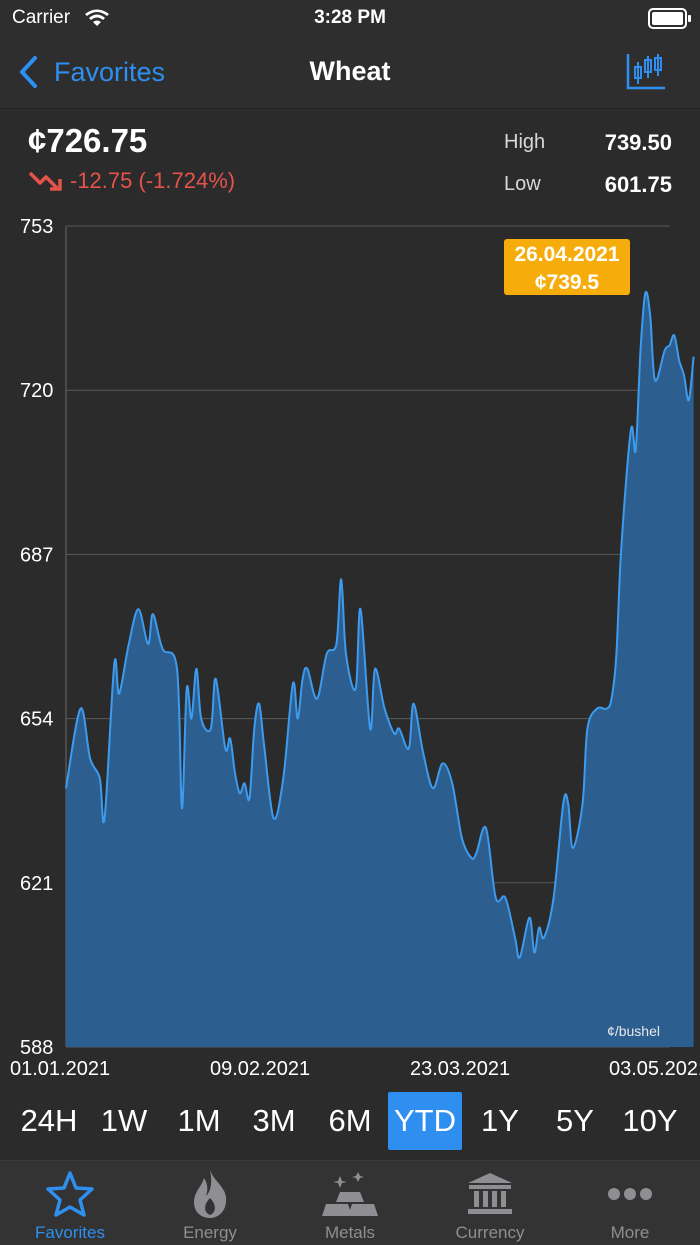 The image size is (700, 1245). Describe the element at coordinates (654, 1069) in the screenshot. I see `x-tick-label: 03.05.2021` at that location.